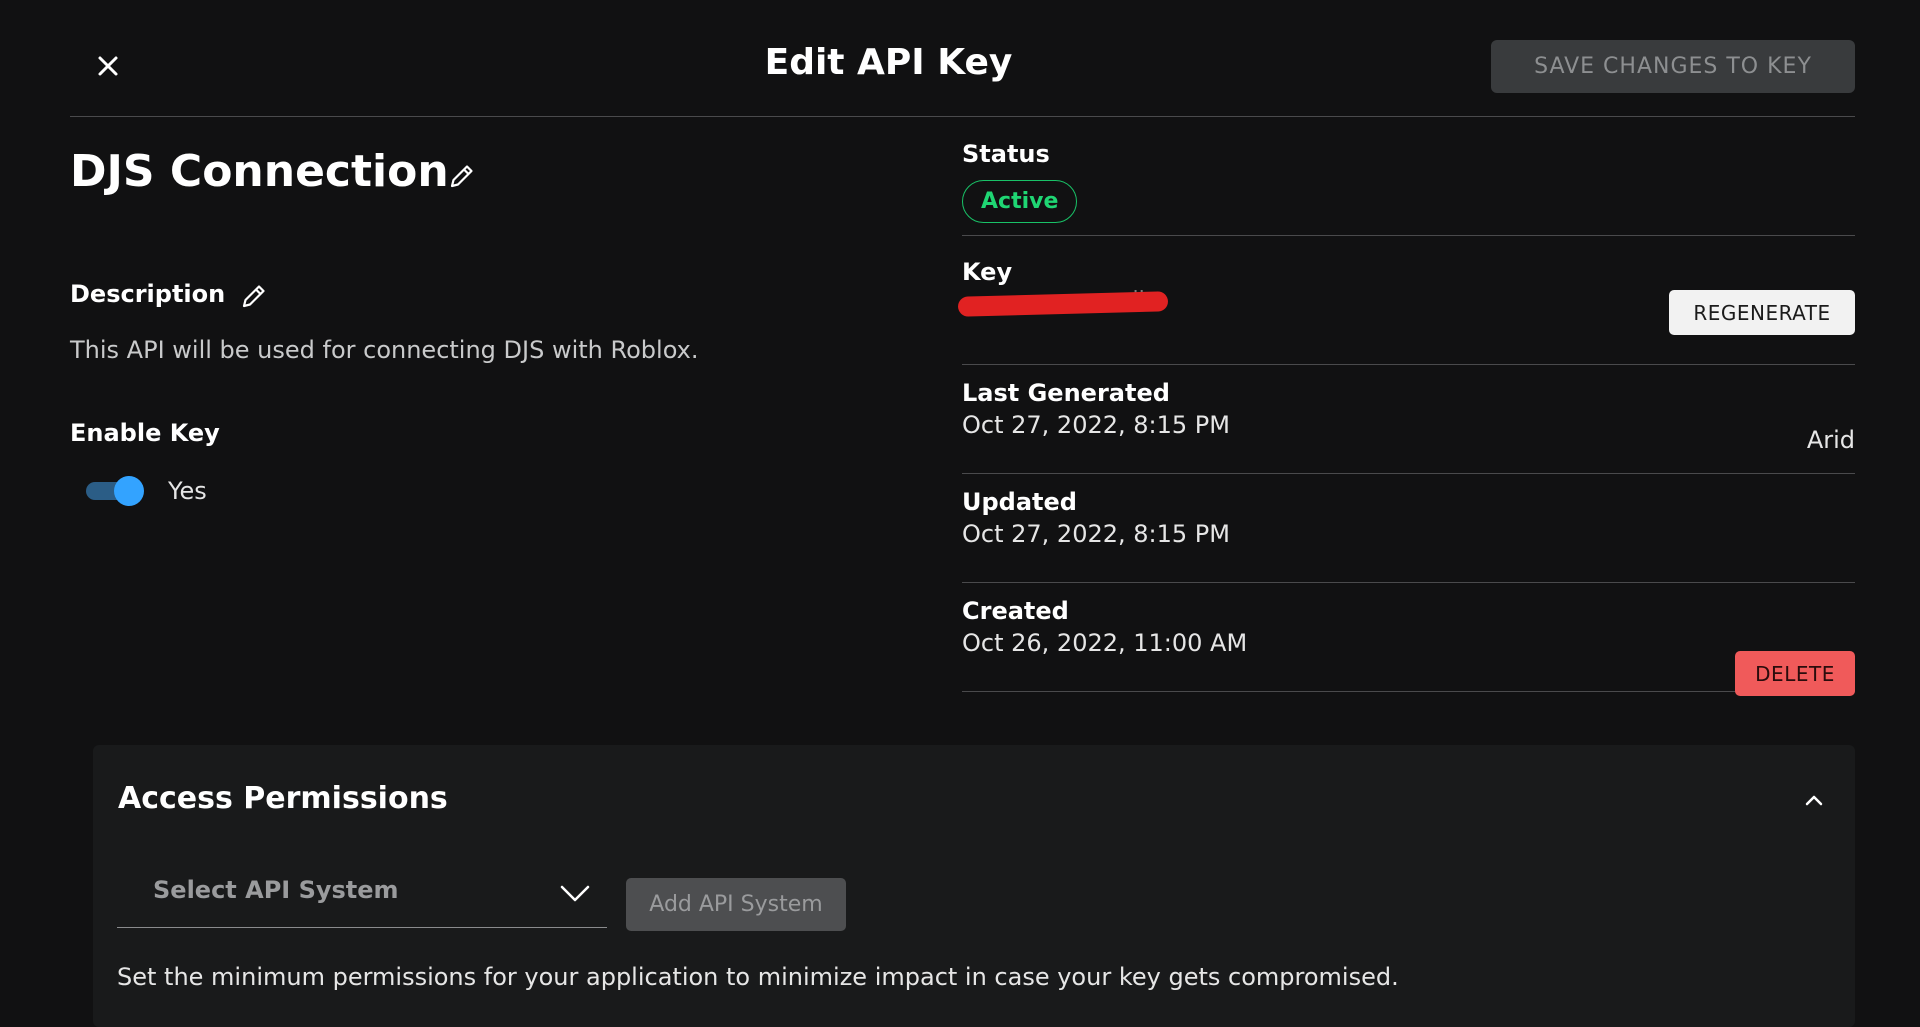 The image size is (1920, 1027). Describe the element at coordinates (276, 890) in the screenshot. I see `api-system-select-placeholder: Select API System` at that location.